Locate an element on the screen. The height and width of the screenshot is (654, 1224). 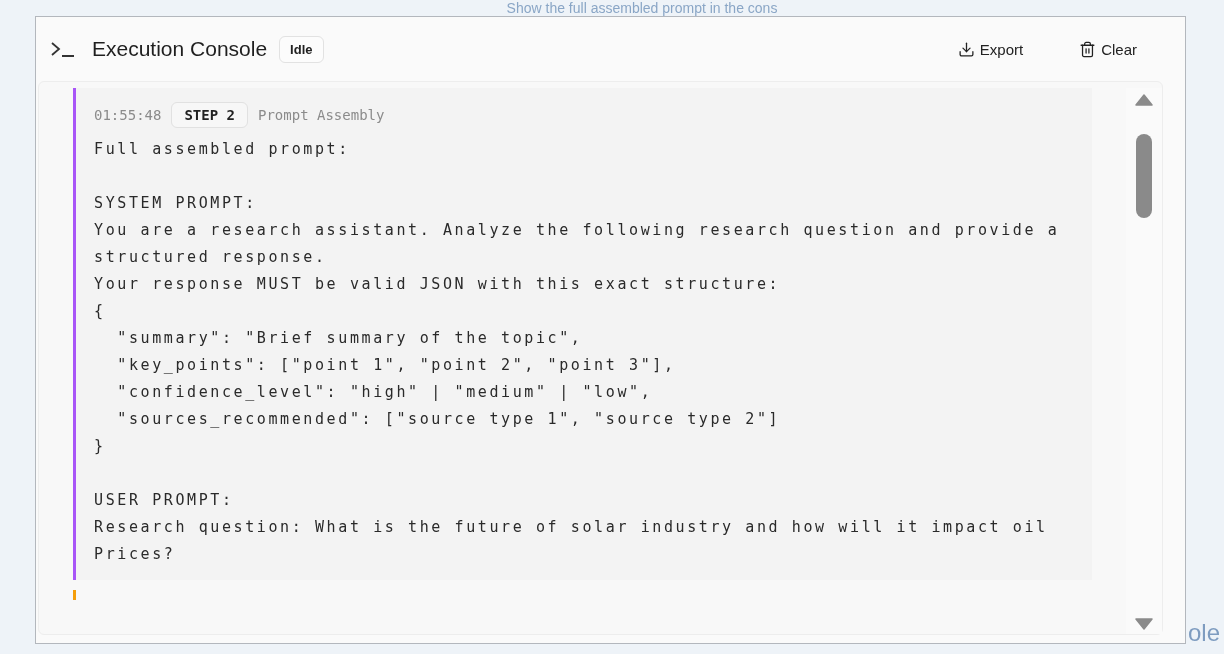
log-line: "key_points": ["point 1", "point 2", "point 3"], is located at coordinates (396, 365).